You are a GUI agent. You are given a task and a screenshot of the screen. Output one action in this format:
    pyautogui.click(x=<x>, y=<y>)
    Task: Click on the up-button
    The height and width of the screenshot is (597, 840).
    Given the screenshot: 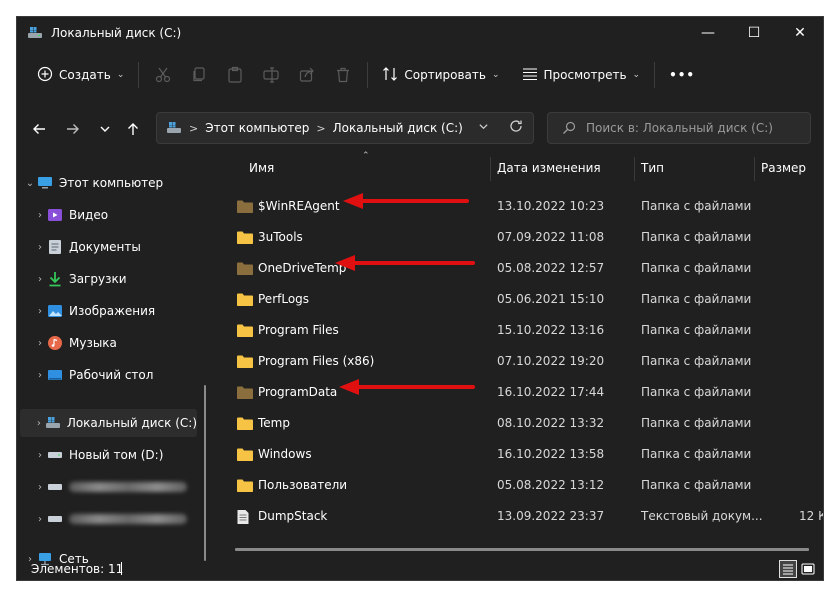 What is the action you would take?
    pyautogui.click(x=133, y=129)
    